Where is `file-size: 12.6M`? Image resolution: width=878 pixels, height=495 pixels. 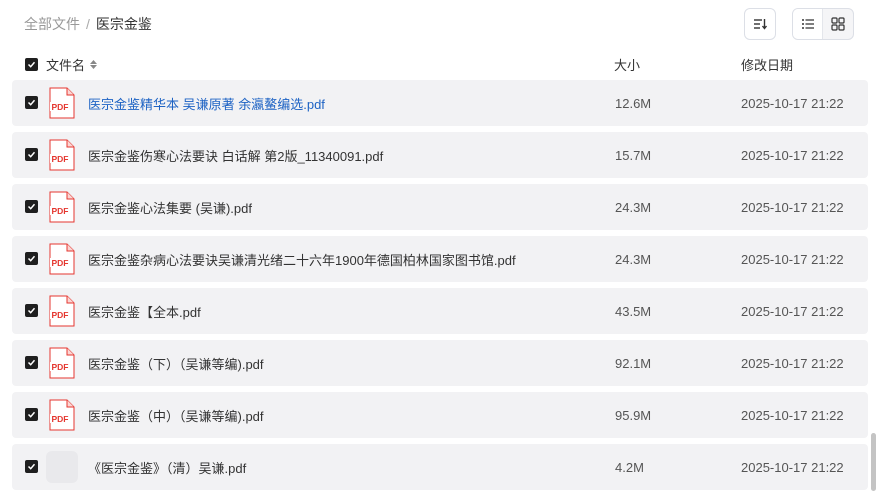 file-size: 12.6M is located at coordinates (633, 103).